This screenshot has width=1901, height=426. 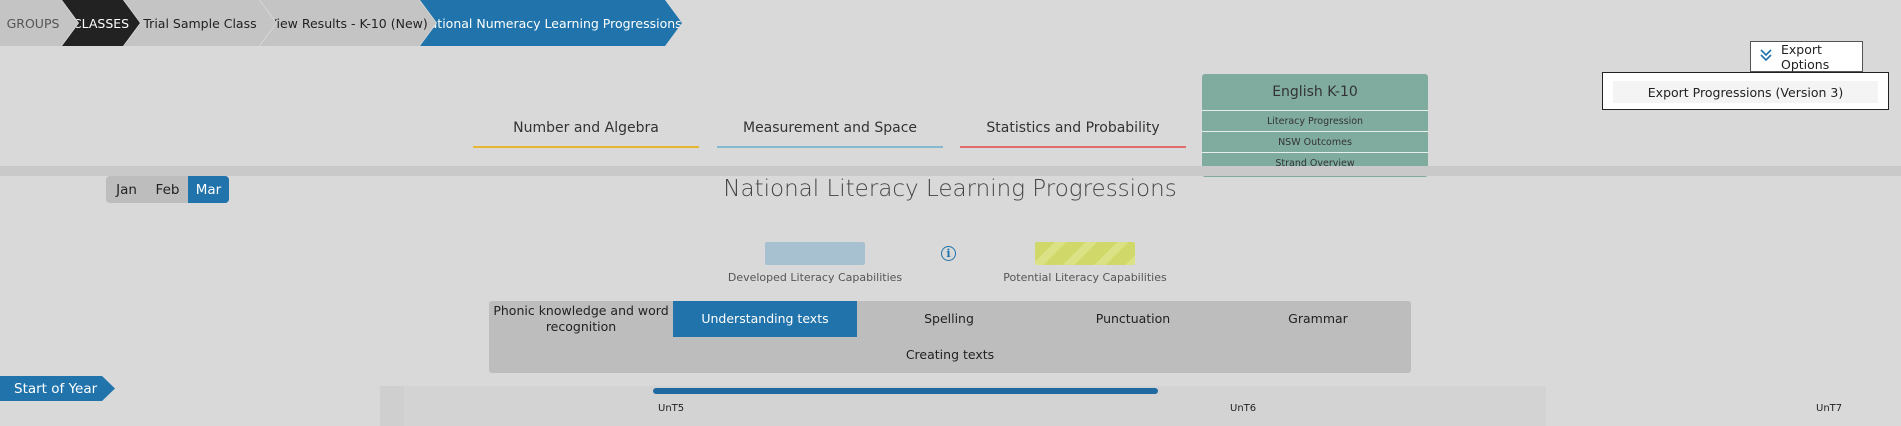 What do you see at coordinates (1315, 141) in the screenshot?
I see `english-nsw-outcomes: NSW Outcomes` at bounding box center [1315, 141].